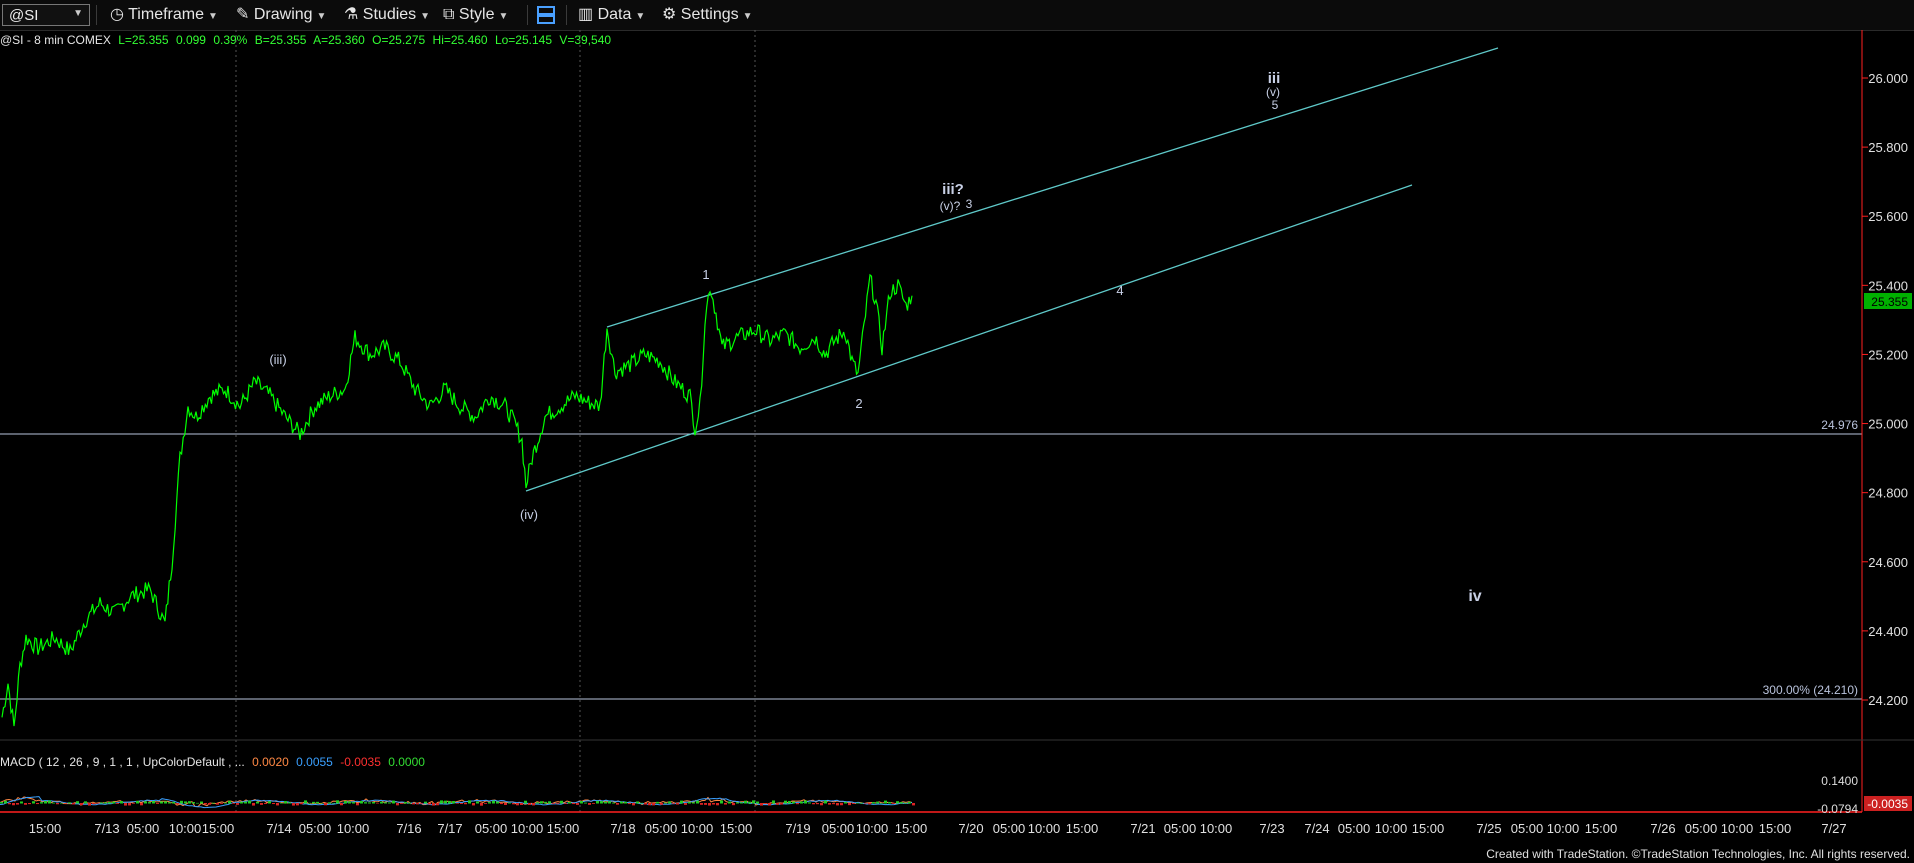 The width and height of the screenshot is (1914, 863). Describe the element at coordinates (24, 15) in the screenshot. I see `symbol-value: @SI` at that location.